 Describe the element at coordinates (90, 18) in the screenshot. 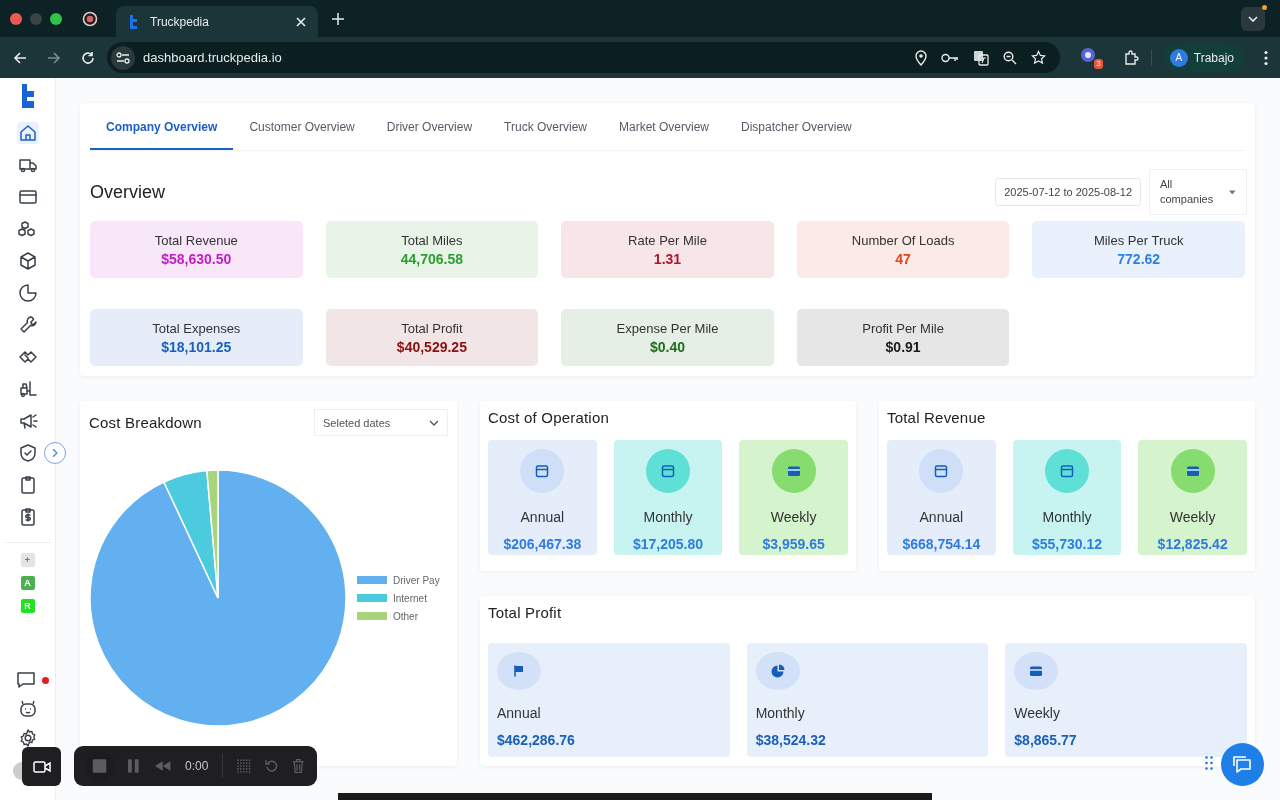

I see `record-icon` at that location.